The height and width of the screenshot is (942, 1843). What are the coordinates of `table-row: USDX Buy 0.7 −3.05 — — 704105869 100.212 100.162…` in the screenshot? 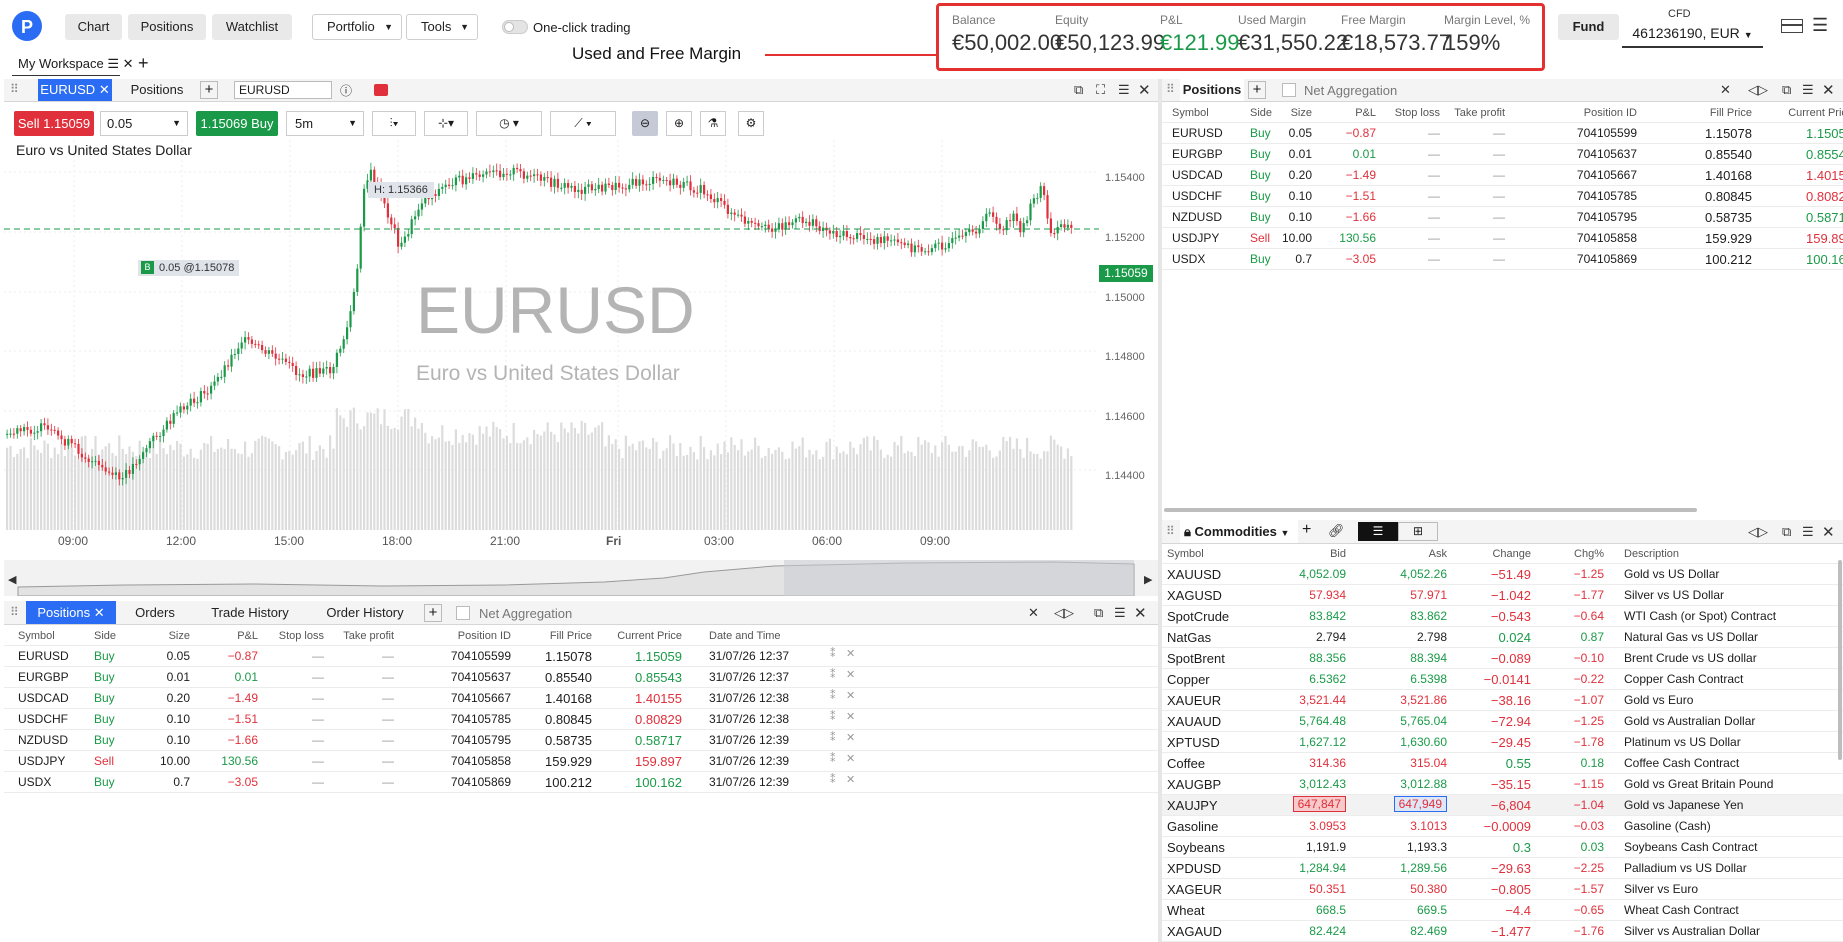 It's located at (581, 782).